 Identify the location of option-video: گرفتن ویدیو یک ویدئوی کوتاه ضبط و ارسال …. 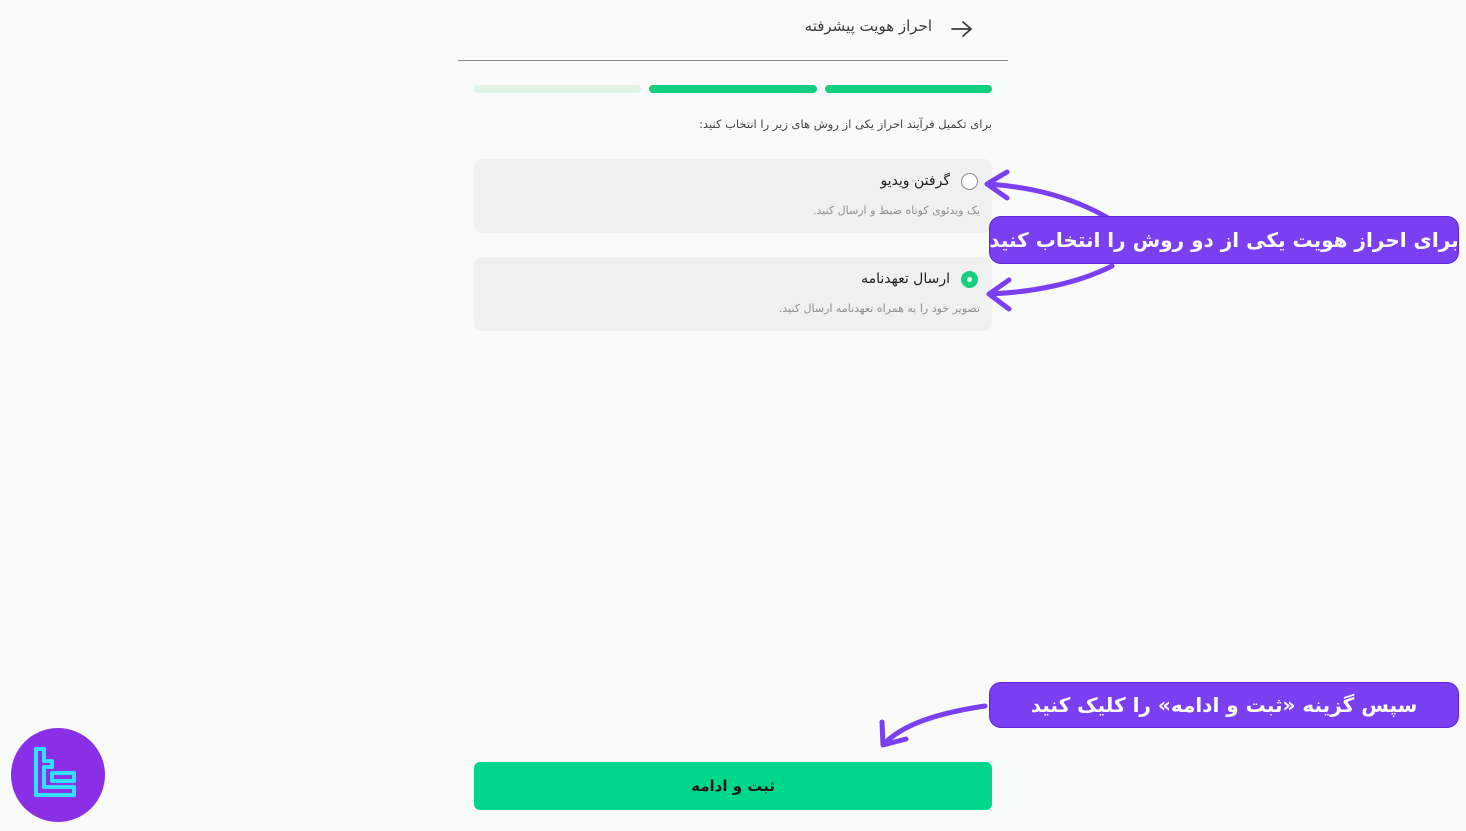
(733, 196).